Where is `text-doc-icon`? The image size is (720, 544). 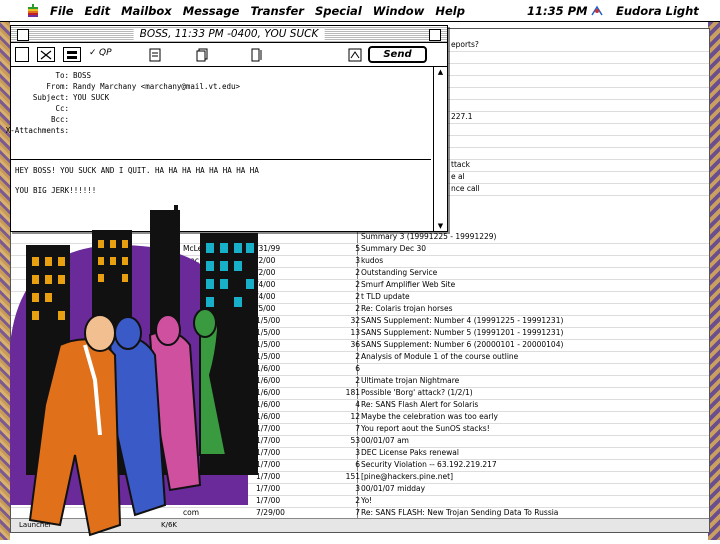
text-doc-icon is located at coordinates (155, 54).